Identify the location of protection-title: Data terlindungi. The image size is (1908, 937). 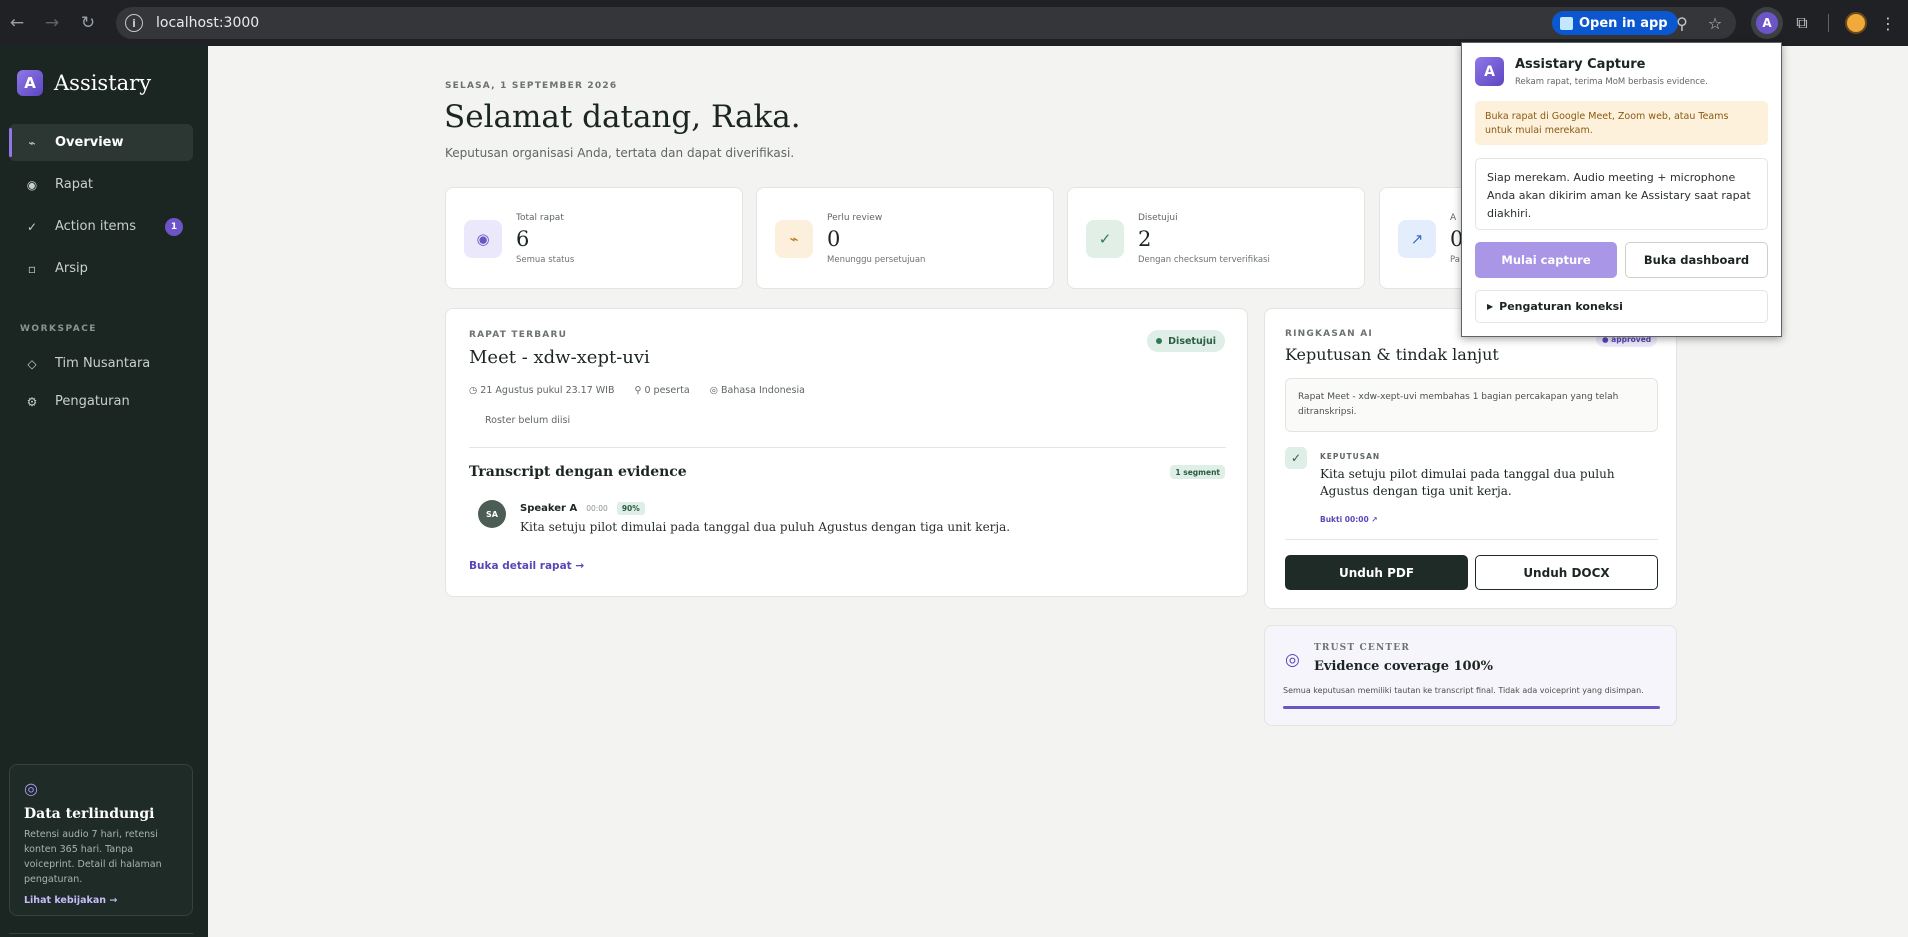
(89, 814).